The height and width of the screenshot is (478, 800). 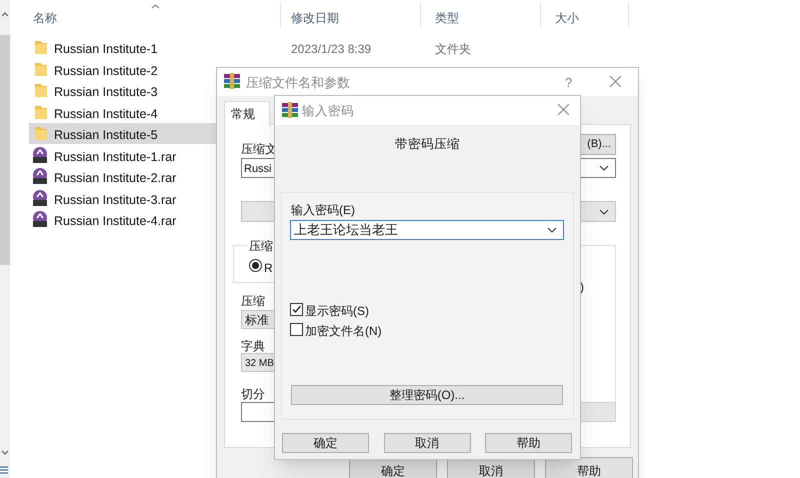 I want to click on file-name: Russian Institute-2.rar, so click(x=115, y=178).